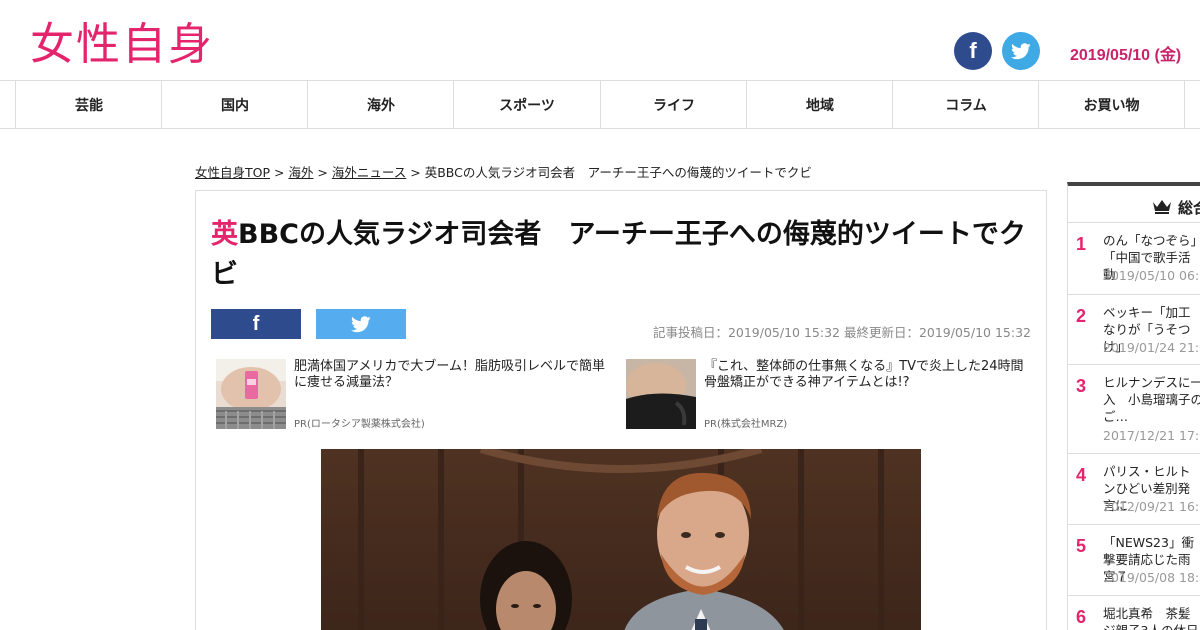 Image resolution: width=1200 pixels, height=630 pixels. I want to click on ranking-title: 総合, so click(1189, 208).